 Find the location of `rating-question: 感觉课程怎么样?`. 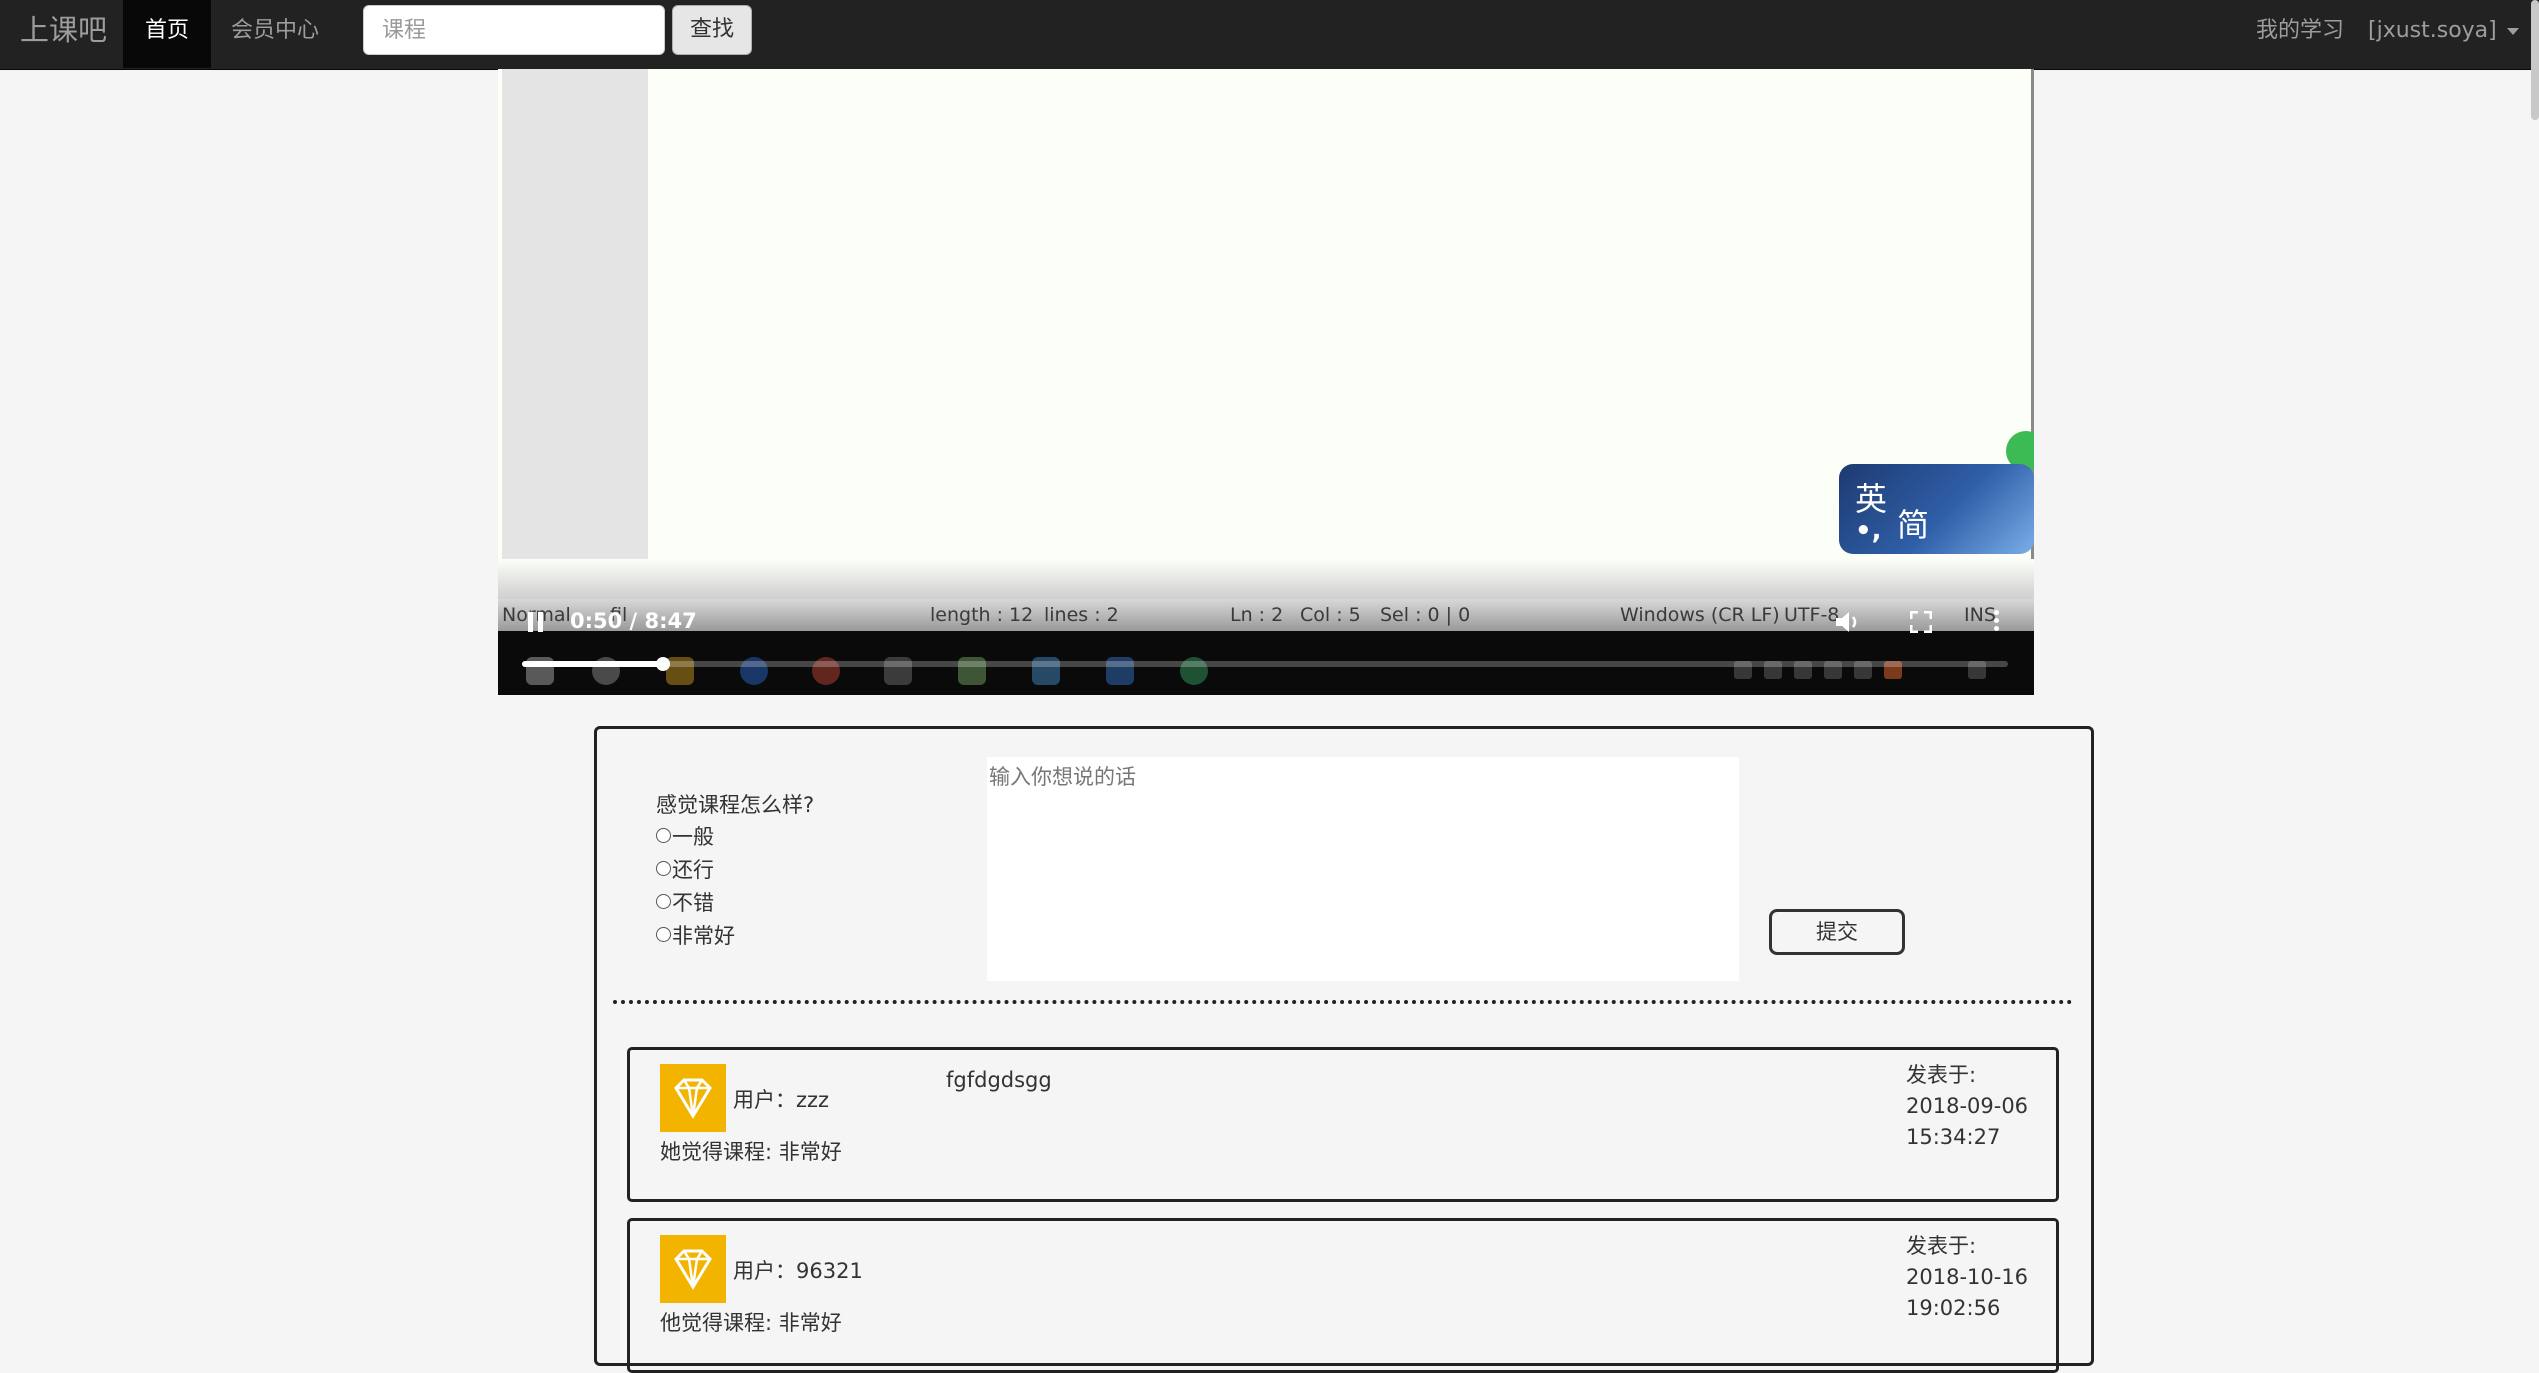

rating-question: 感觉课程怎么样? is located at coordinates (735, 805).